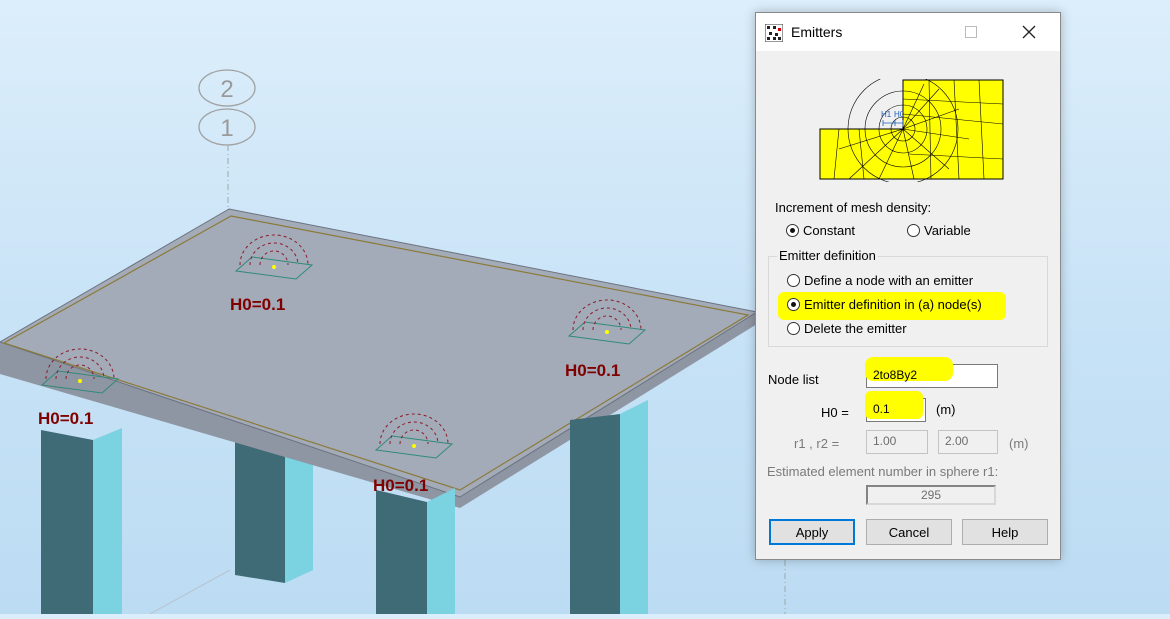 Image resolution: width=1170 pixels, height=619 pixels. Describe the element at coordinates (1005, 532) in the screenshot. I see `help-button: Help` at that location.